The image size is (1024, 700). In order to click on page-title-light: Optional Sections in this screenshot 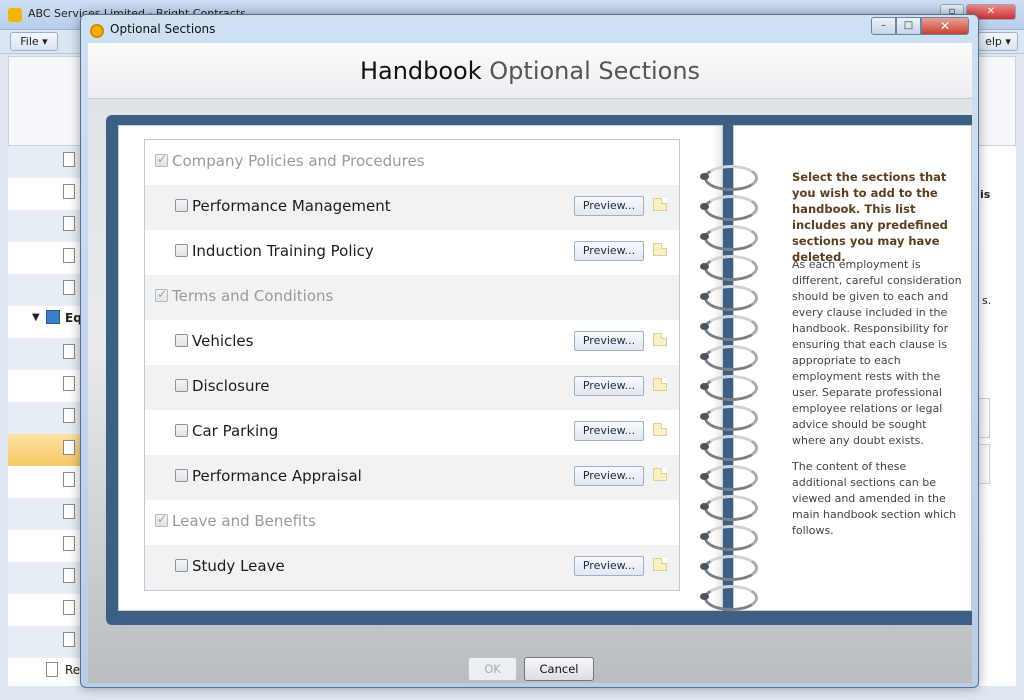, I will do `click(595, 71)`.